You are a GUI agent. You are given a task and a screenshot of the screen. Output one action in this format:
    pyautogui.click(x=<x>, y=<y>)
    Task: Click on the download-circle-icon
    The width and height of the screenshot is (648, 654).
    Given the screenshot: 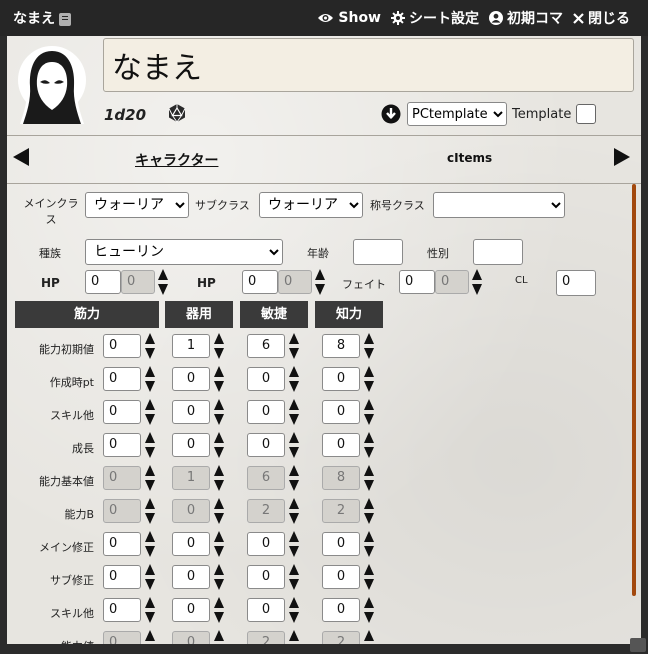 What is the action you would take?
    pyautogui.click(x=391, y=114)
    